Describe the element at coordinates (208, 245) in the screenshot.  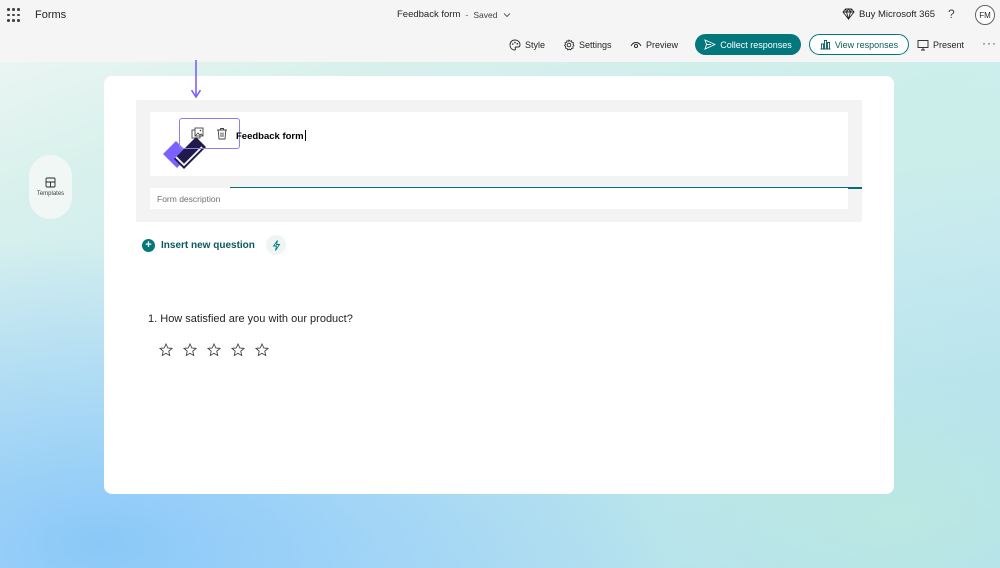
I see `insert-new-question-label: Insert new question` at that location.